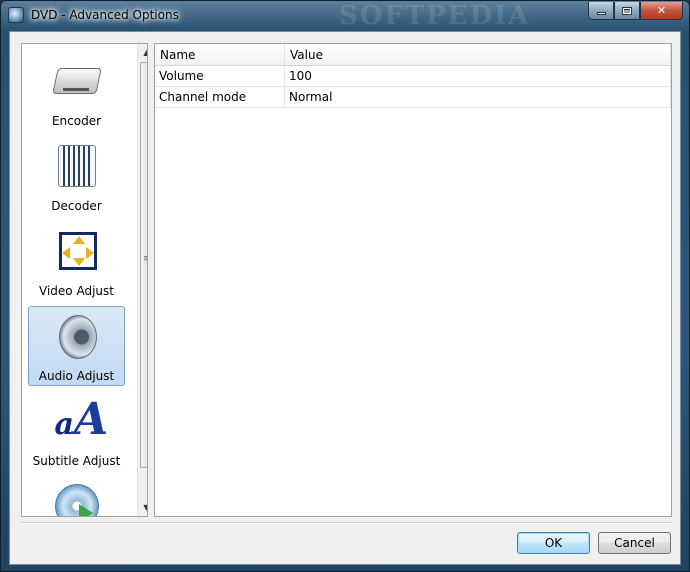 This screenshot has height=572, width=690. Describe the element at coordinates (478, 76) in the screenshot. I see `property-value: 100` at that location.